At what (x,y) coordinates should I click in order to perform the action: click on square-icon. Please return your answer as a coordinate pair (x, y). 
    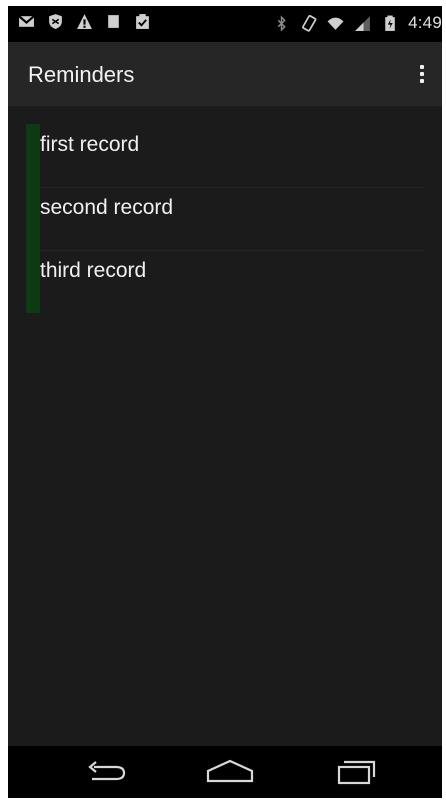
    Looking at the image, I should click on (113, 21).